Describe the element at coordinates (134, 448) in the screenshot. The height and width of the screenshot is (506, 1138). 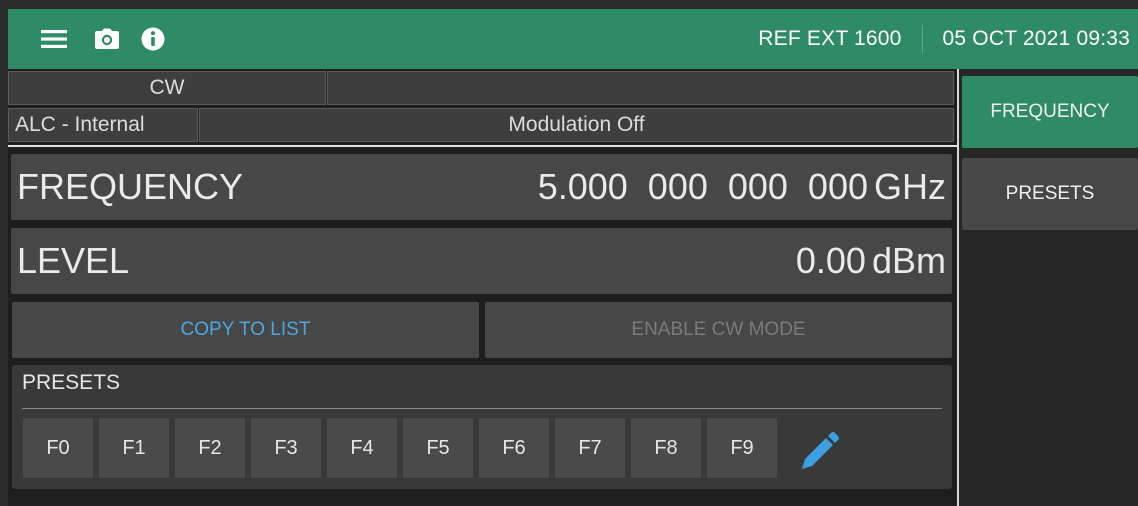
I see `preset-key-f1: F1` at that location.